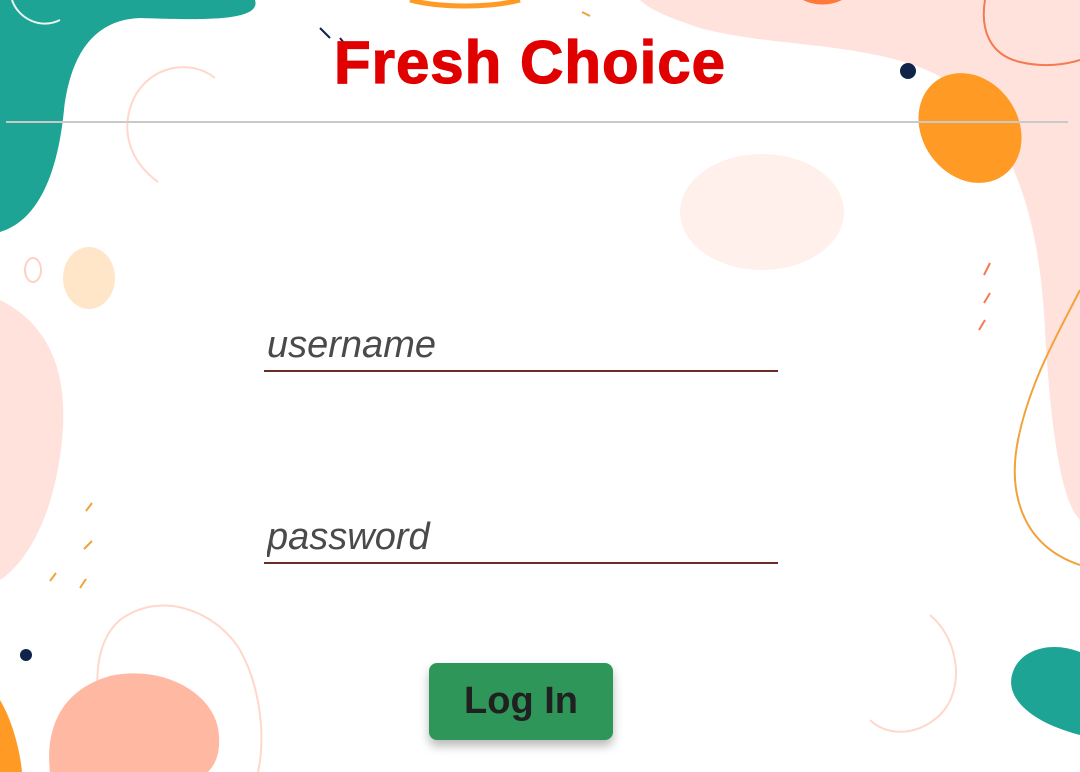 The width and height of the screenshot is (1080, 772). I want to click on orange-sliver-bottom-left, so click(11, 736).